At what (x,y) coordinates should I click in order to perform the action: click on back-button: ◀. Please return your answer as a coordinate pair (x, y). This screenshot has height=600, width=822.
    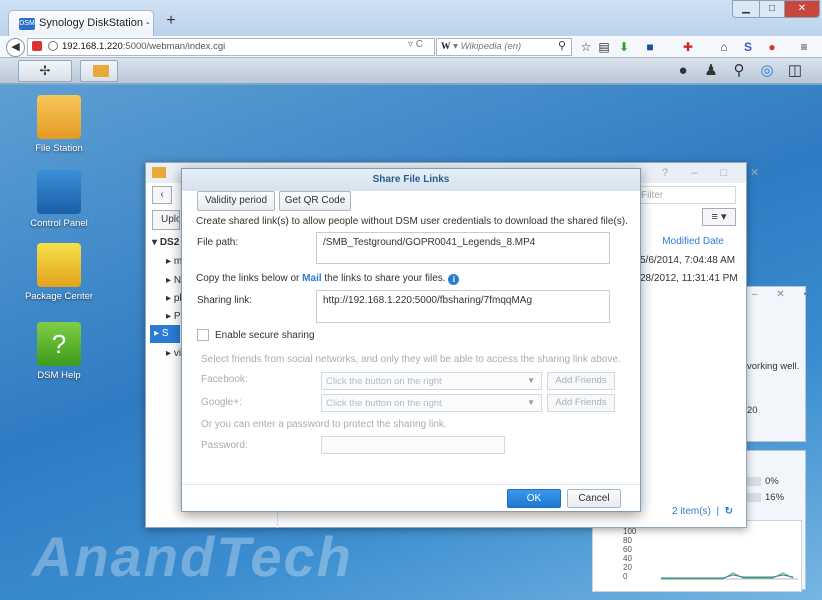
    Looking at the image, I should click on (15, 47).